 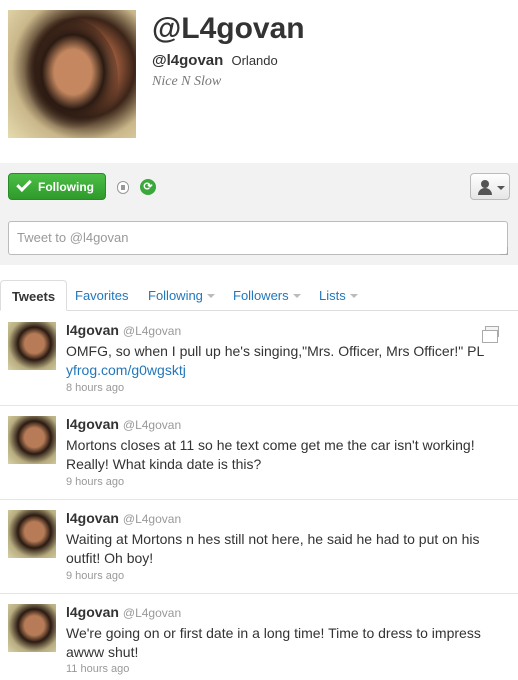 I want to click on tweet-composer: Tweet to @l4govan, so click(x=259, y=238).